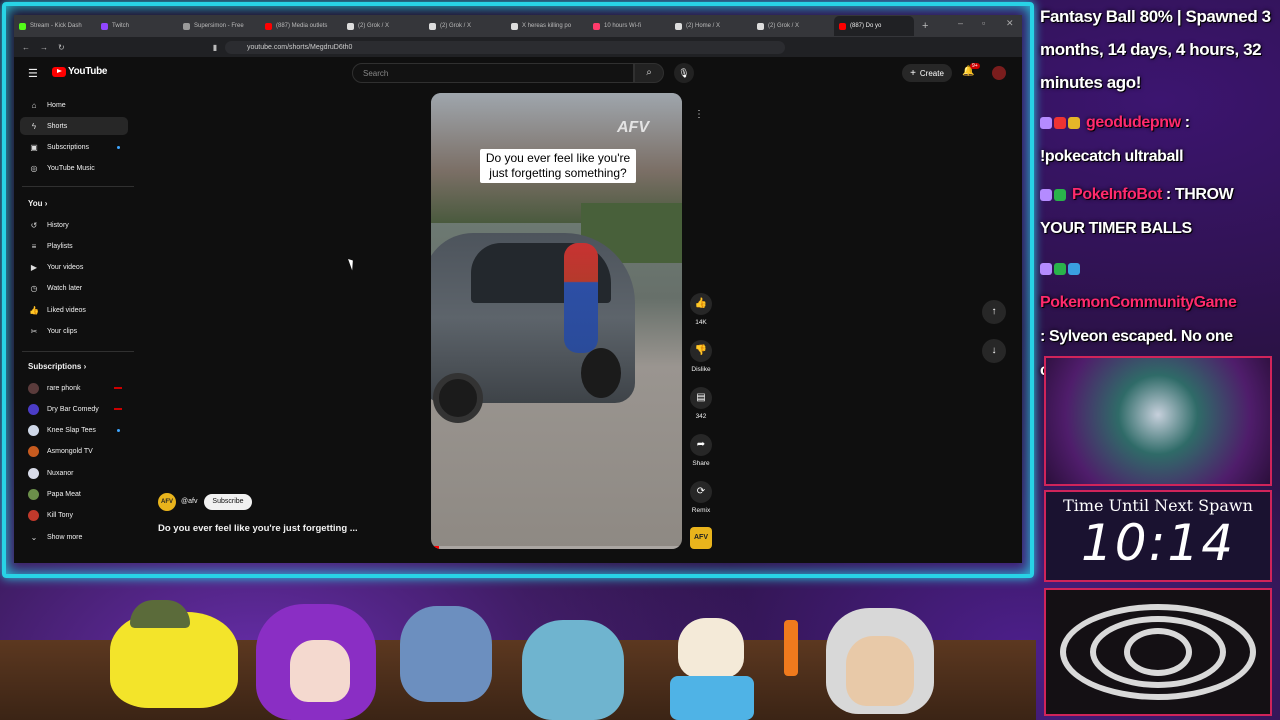 The width and height of the screenshot is (1280, 720). I want to click on sidebar-item-label: Dry Bar Comedy, so click(73, 409).